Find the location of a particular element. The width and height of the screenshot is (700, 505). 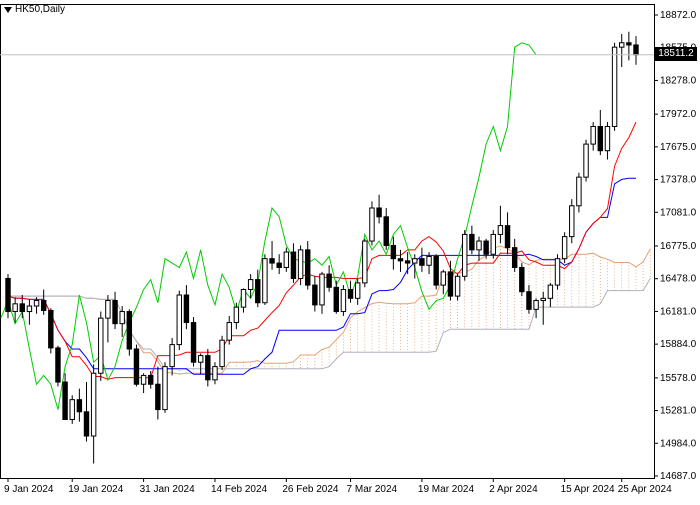

x-tick-label: 2 Apr 2024 is located at coordinates (513, 489).